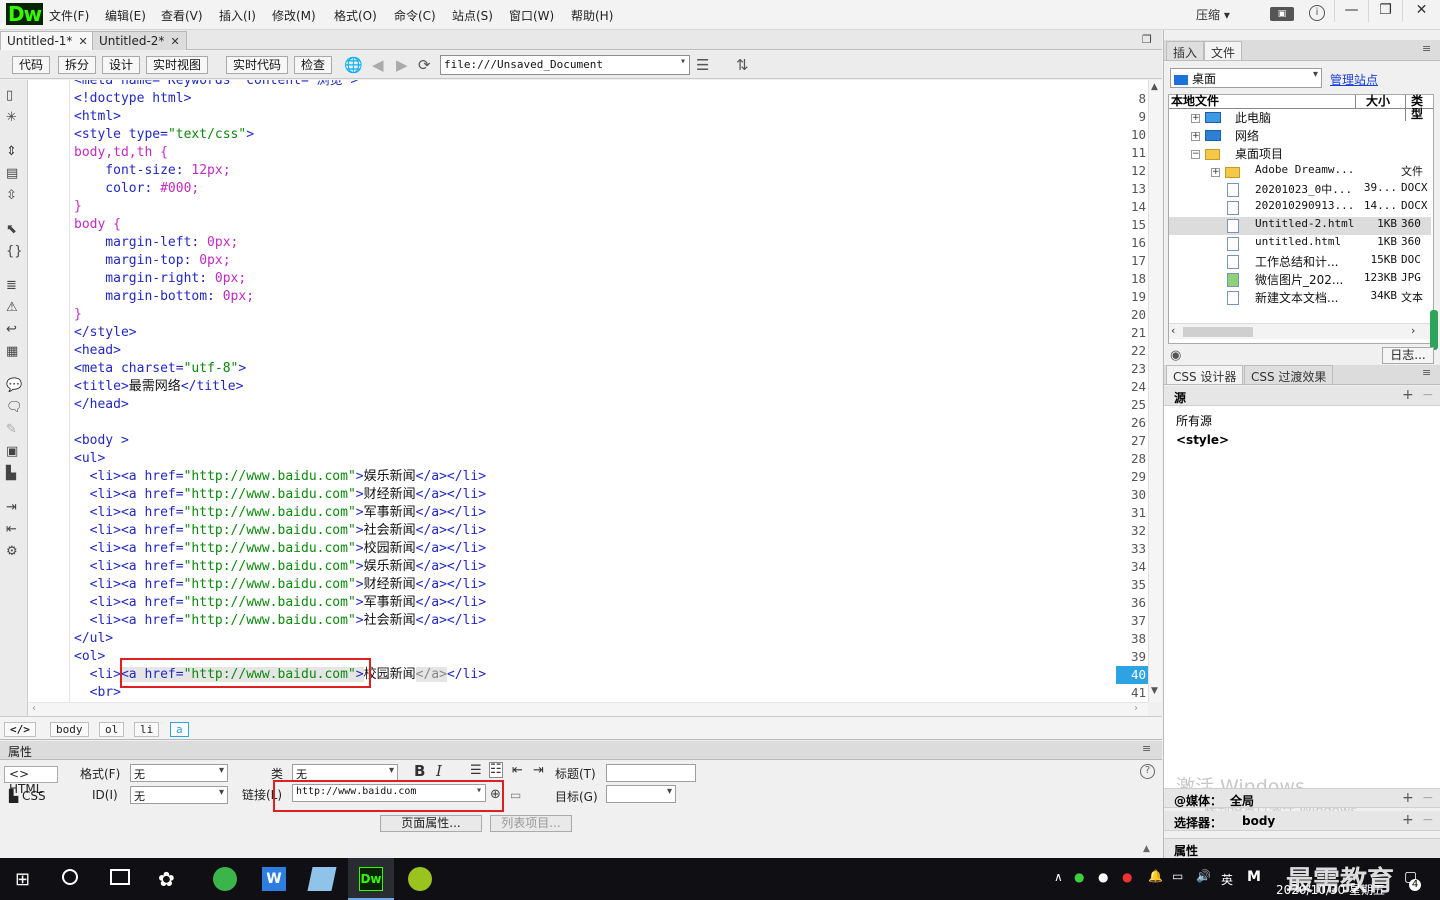 This screenshot has height=900, width=1440. Describe the element at coordinates (1385, 11) in the screenshot. I see `restore-button: ❐` at that location.